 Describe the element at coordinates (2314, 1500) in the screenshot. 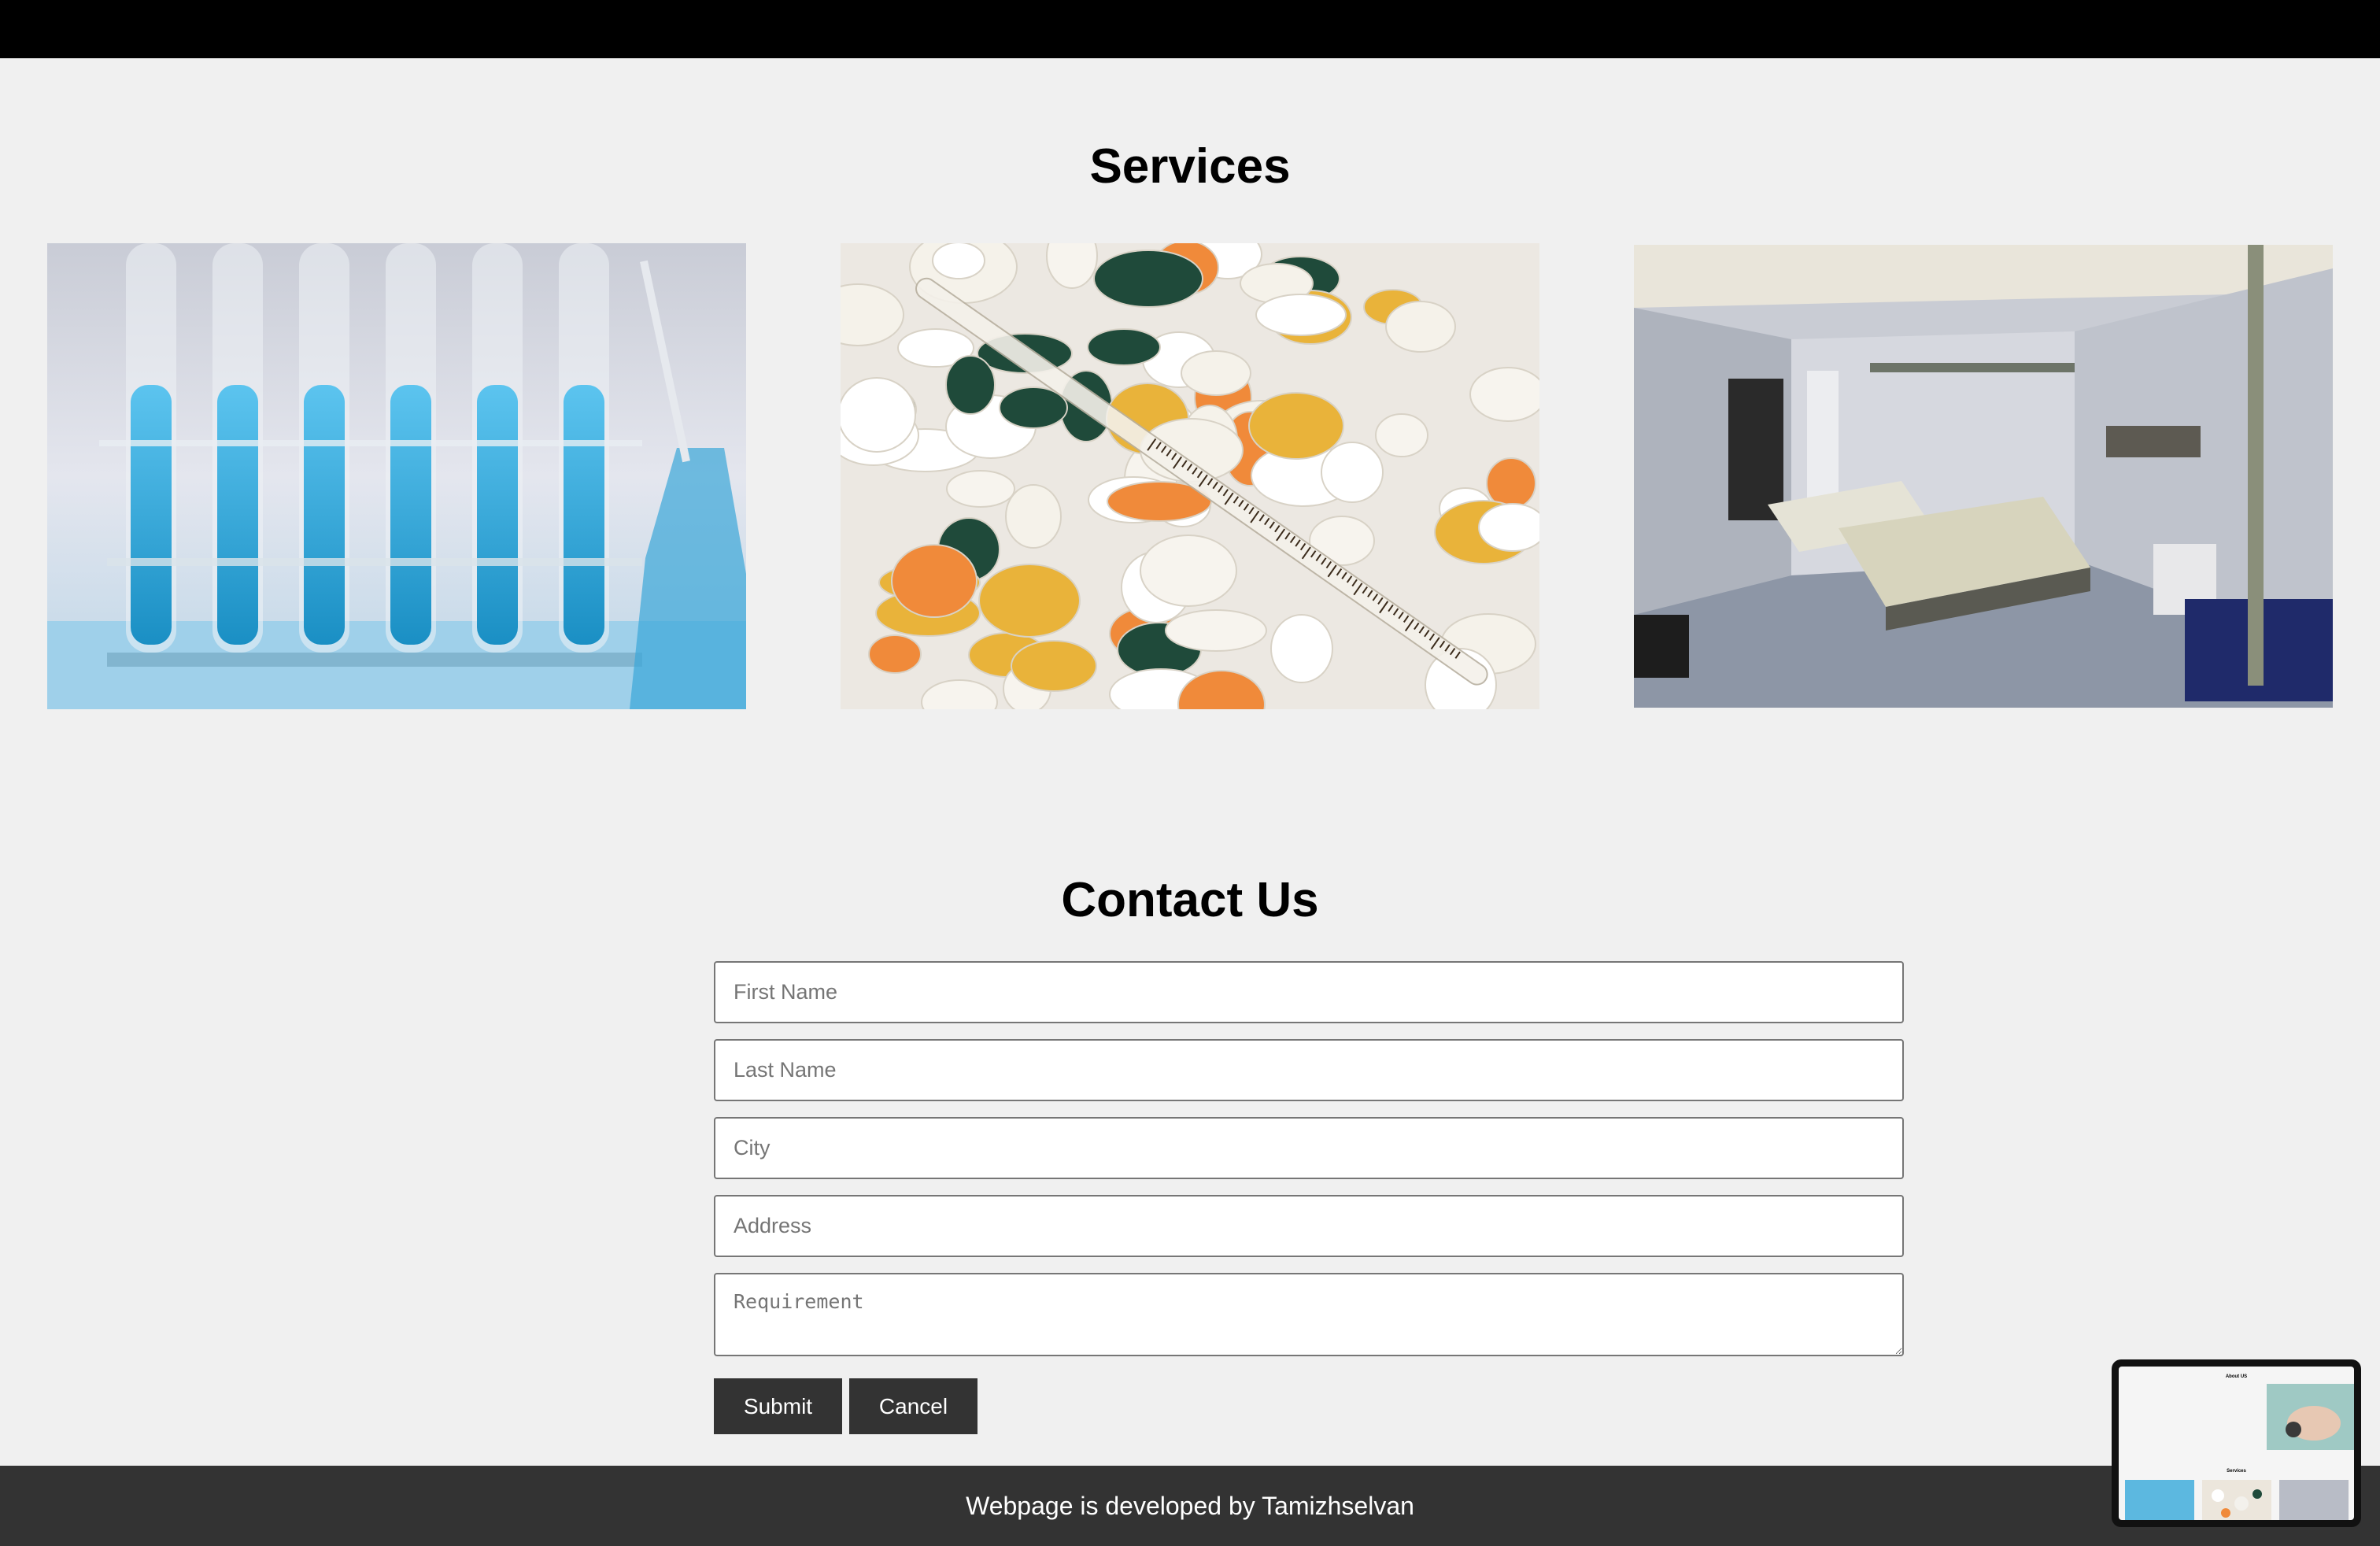

I see `thumbnail-ward-image` at that location.